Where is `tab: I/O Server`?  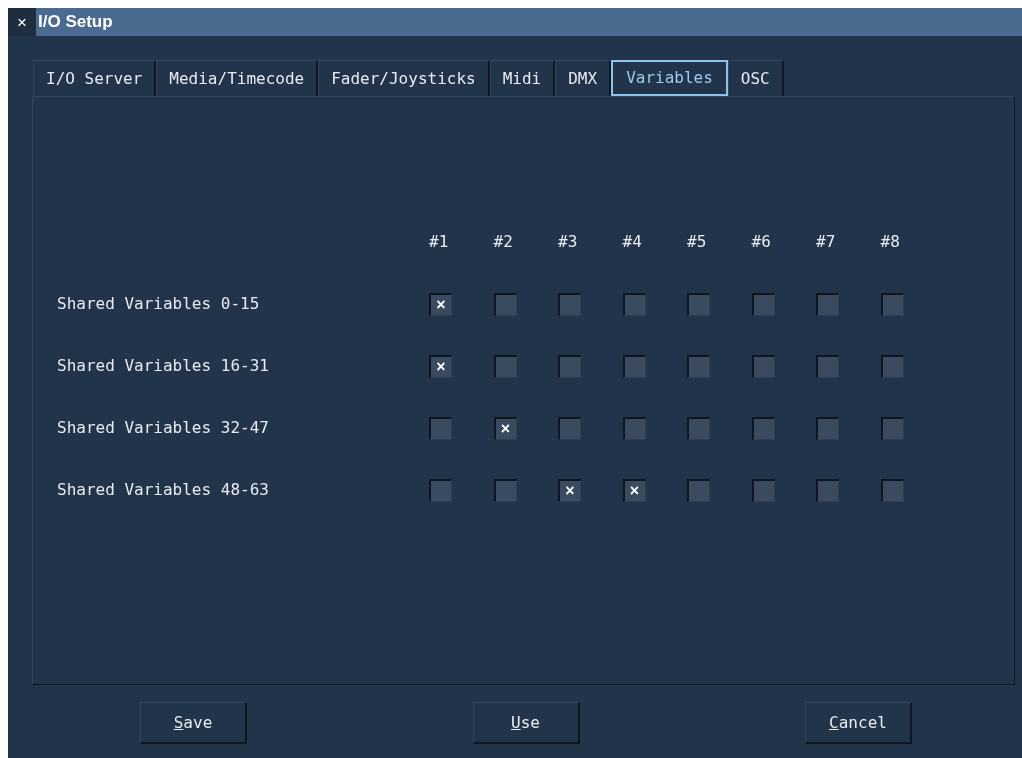
tab: I/O Server is located at coordinates (95, 78).